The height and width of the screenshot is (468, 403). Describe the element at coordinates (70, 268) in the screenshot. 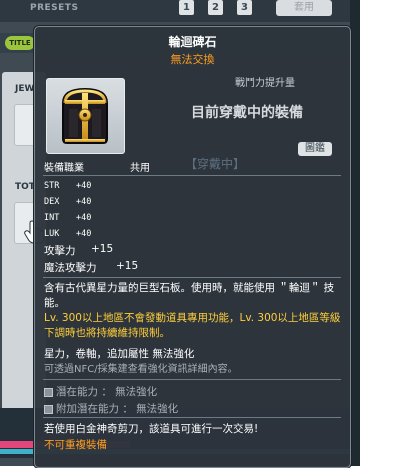

I see `magic-attack-label: 魔法攻擊力` at that location.